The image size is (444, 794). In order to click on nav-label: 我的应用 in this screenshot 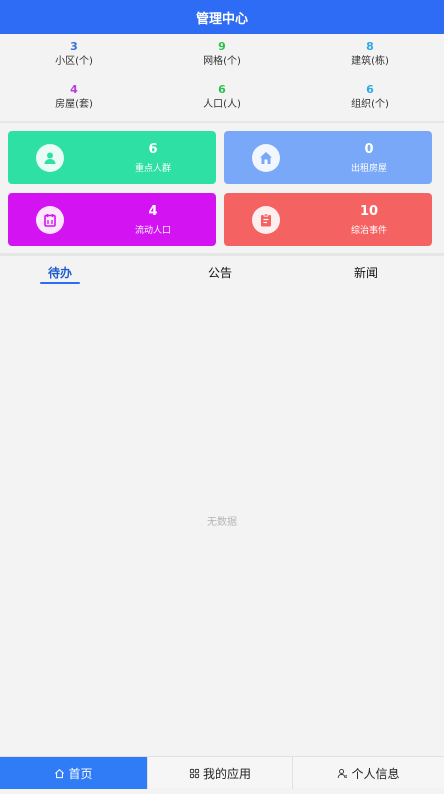, I will do `click(226, 773)`.